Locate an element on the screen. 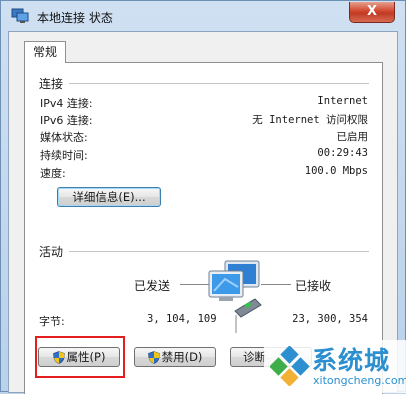 The width and height of the screenshot is (406, 394). ipv4-value: Internet is located at coordinates (342, 101).